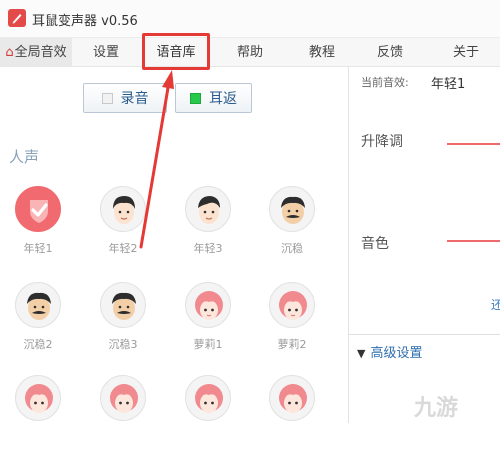 This screenshot has width=500, height=449. What do you see at coordinates (375, 244) in the screenshot?
I see `timbre-label: 音色` at bounding box center [375, 244].